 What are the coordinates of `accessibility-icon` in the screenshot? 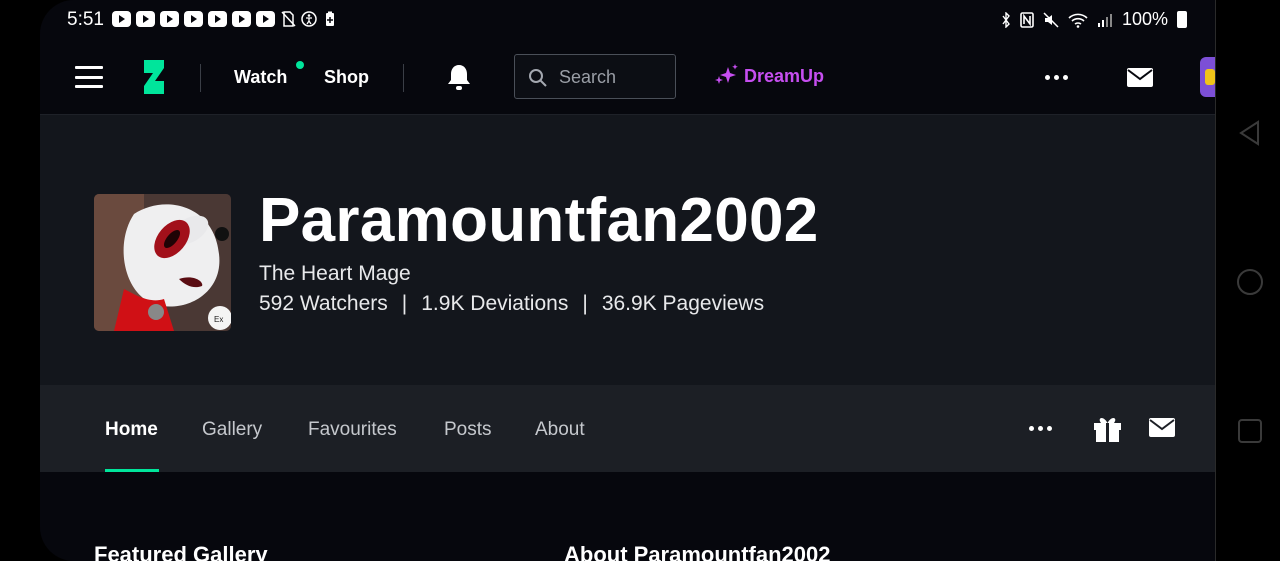 It's located at (309, 19).